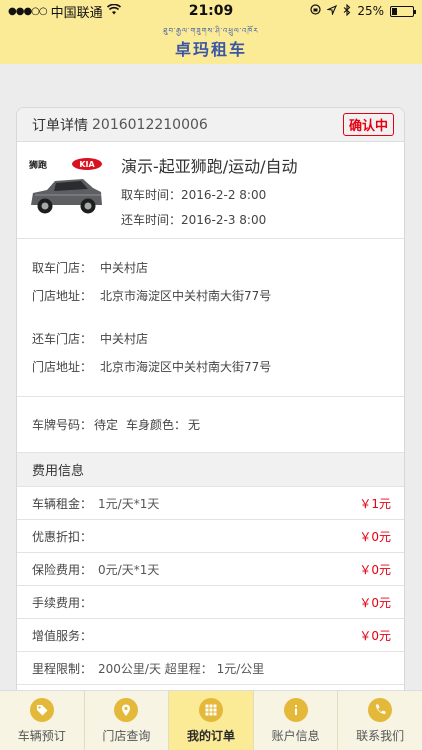 This screenshot has width=422, height=750. I want to click on fee-detail: 200公里/天 超里程： 1元/公里, so click(181, 668).